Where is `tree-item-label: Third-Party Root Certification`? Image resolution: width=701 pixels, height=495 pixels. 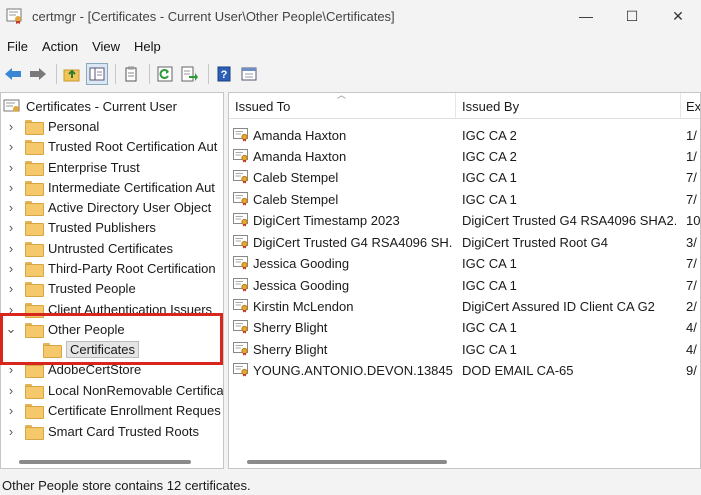 tree-item-label: Third-Party Root Certification is located at coordinates (132, 268).